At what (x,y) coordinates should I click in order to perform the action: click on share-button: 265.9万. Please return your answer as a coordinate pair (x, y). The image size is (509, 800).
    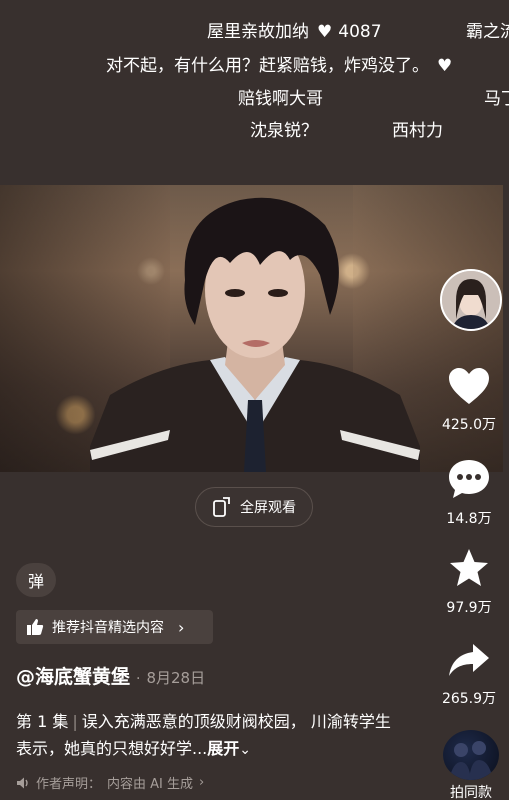
    Looking at the image, I should click on (469, 674).